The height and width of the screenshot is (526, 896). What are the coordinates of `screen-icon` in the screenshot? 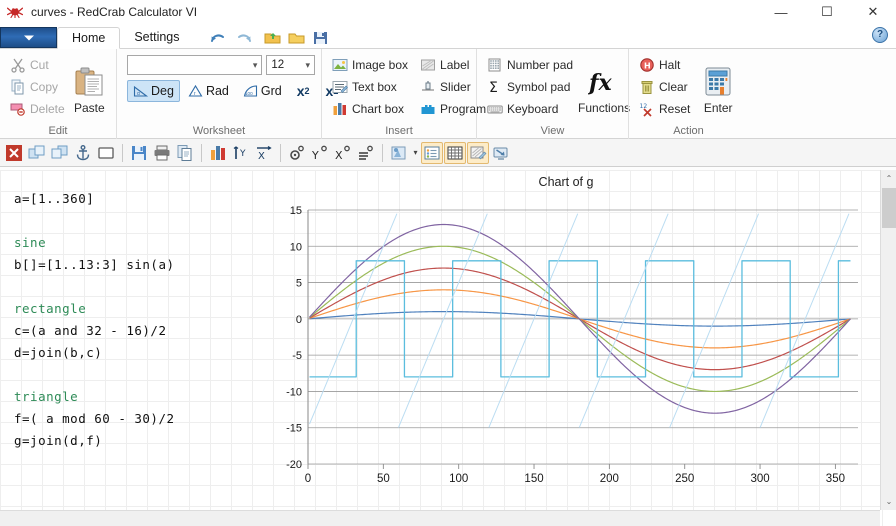 It's located at (501, 153).